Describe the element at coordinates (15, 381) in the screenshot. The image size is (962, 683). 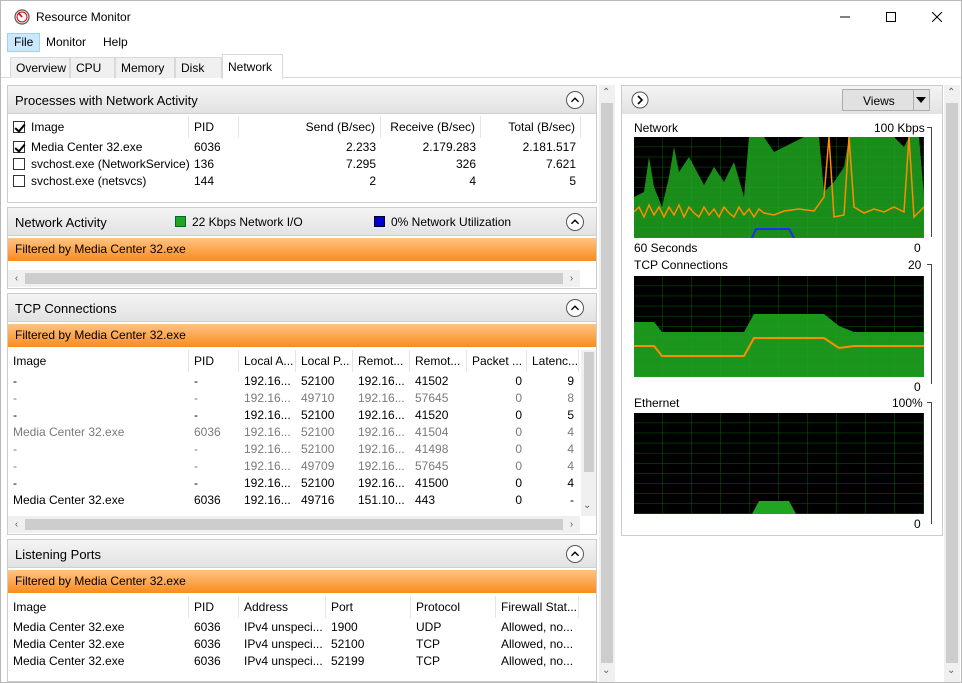
I see `cell-image: -` at that location.